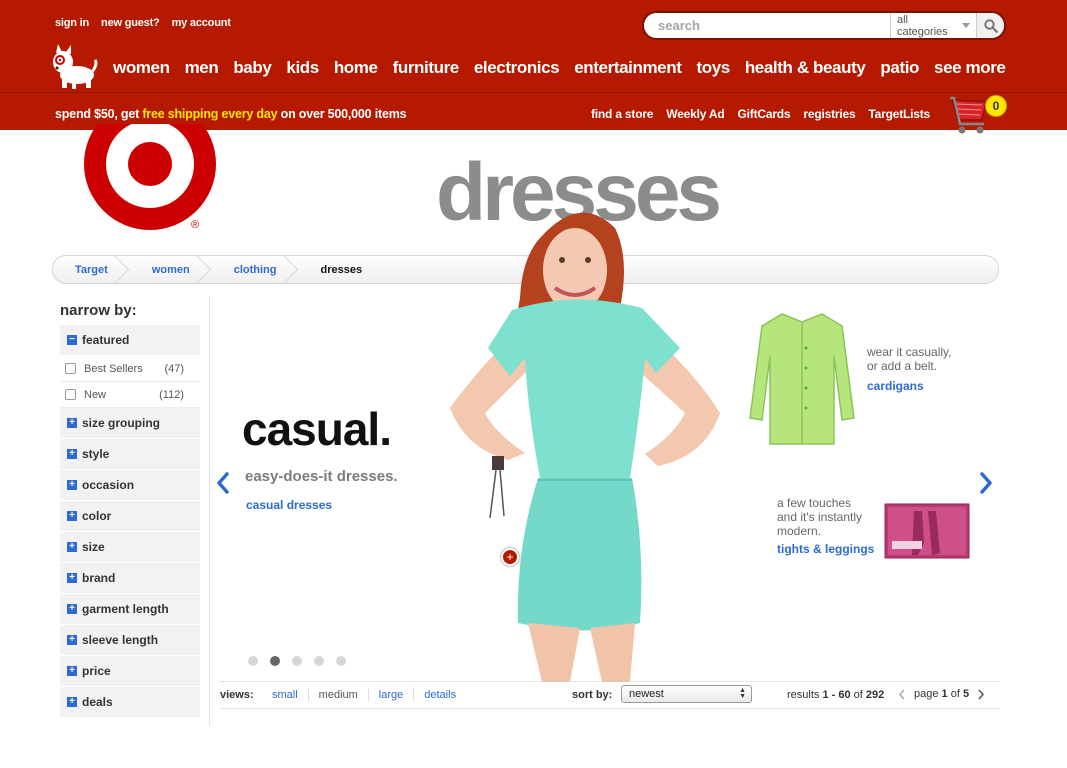 Image resolution: width=1067 pixels, height=768 pixels. Describe the element at coordinates (130, 547) in the screenshot. I see `facet-size: + size` at that location.